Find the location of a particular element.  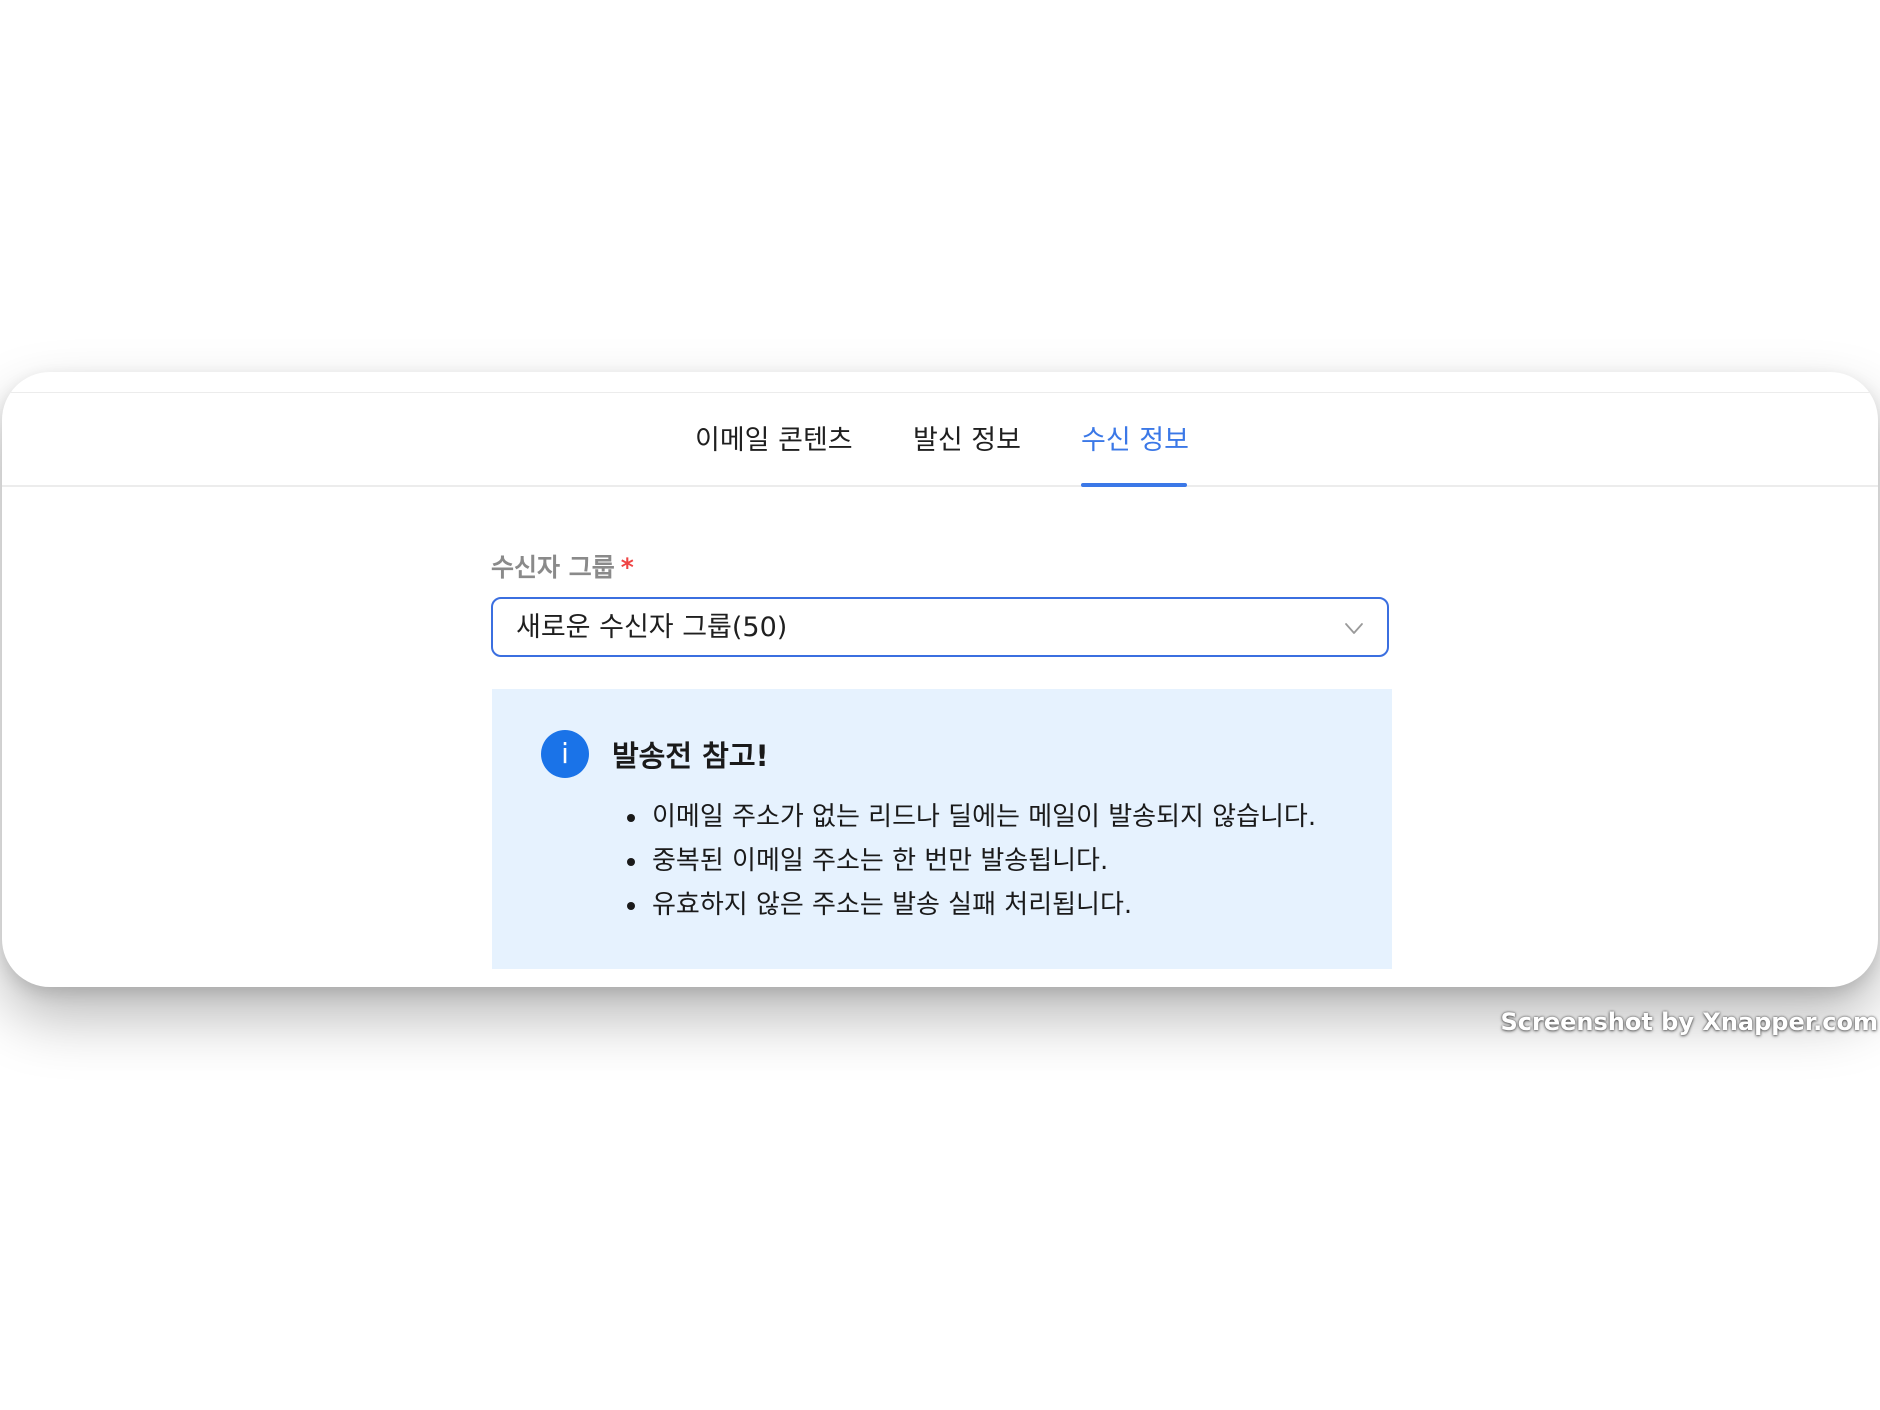

tab-email-content: 이메일 콘텐츠 is located at coordinates (774, 439).